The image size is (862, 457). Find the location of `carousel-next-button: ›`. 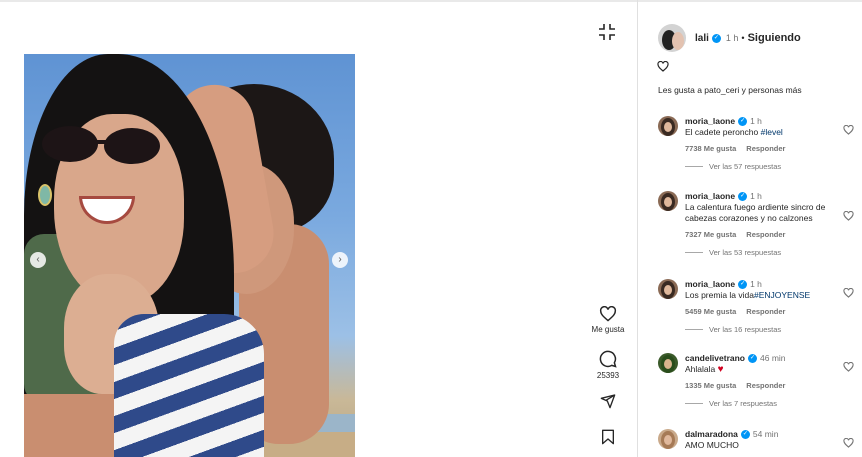

carousel-next-button: › is located at coordinates (340, 260).